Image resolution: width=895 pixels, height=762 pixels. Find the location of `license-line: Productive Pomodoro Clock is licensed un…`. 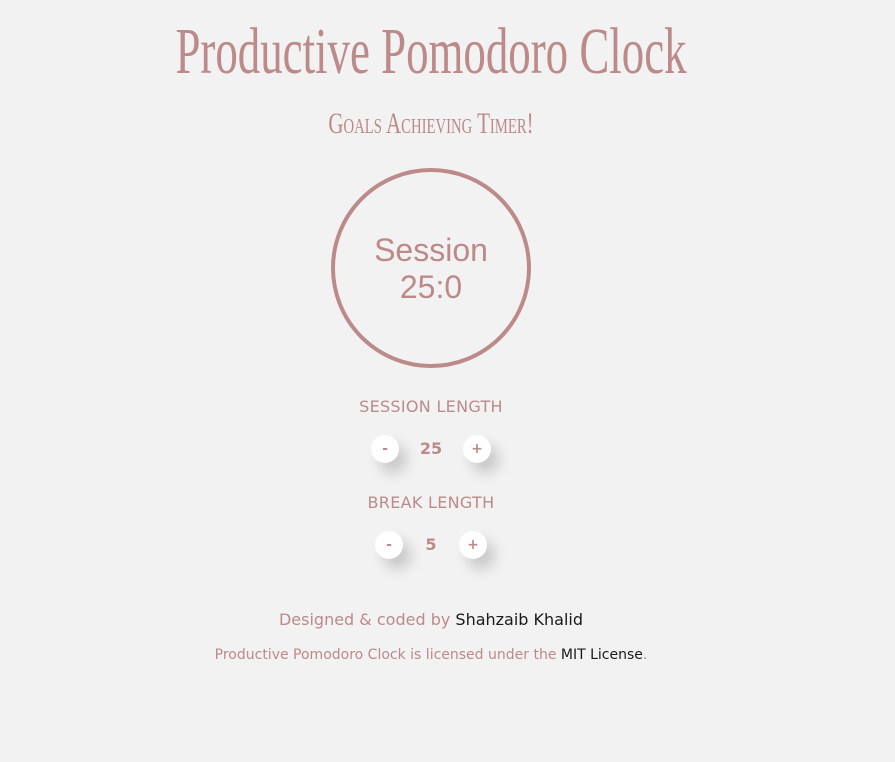

license-line: Productive Pomodoro Clock is licensed un… is located at coordinates (431, 655).